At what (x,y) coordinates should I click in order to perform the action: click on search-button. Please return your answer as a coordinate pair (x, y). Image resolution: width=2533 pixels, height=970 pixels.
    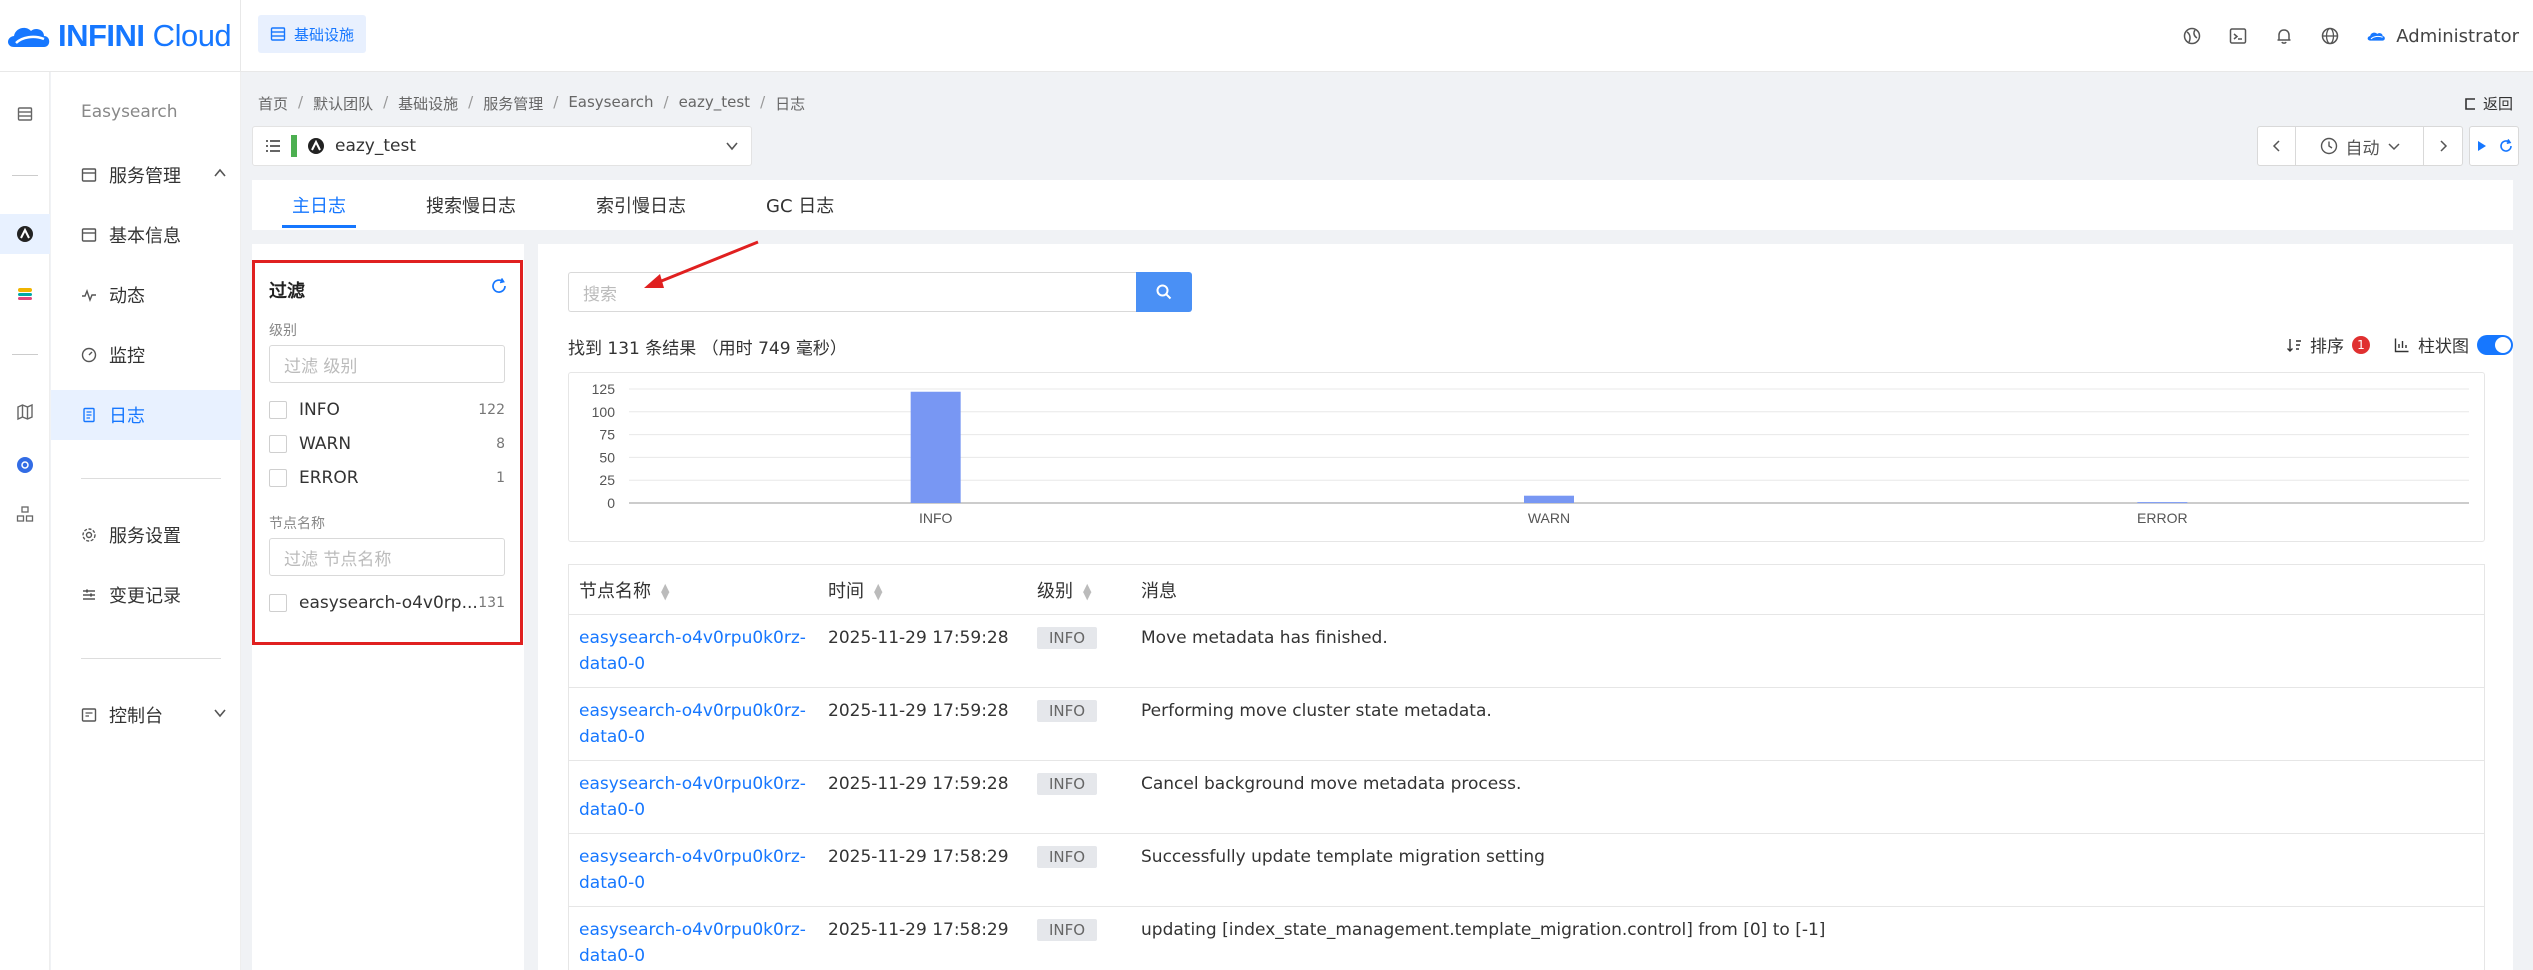
    Looking at the image, I should click on (1164, 292).